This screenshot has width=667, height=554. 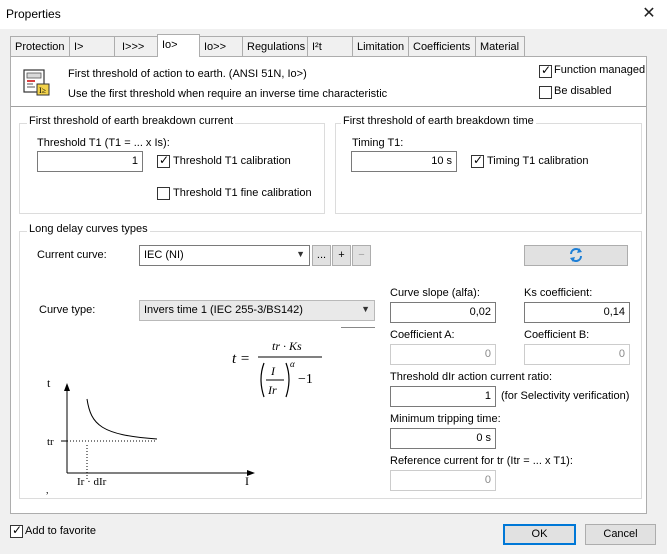 I want to click on refresh-icon, so click(x=576, y=255).